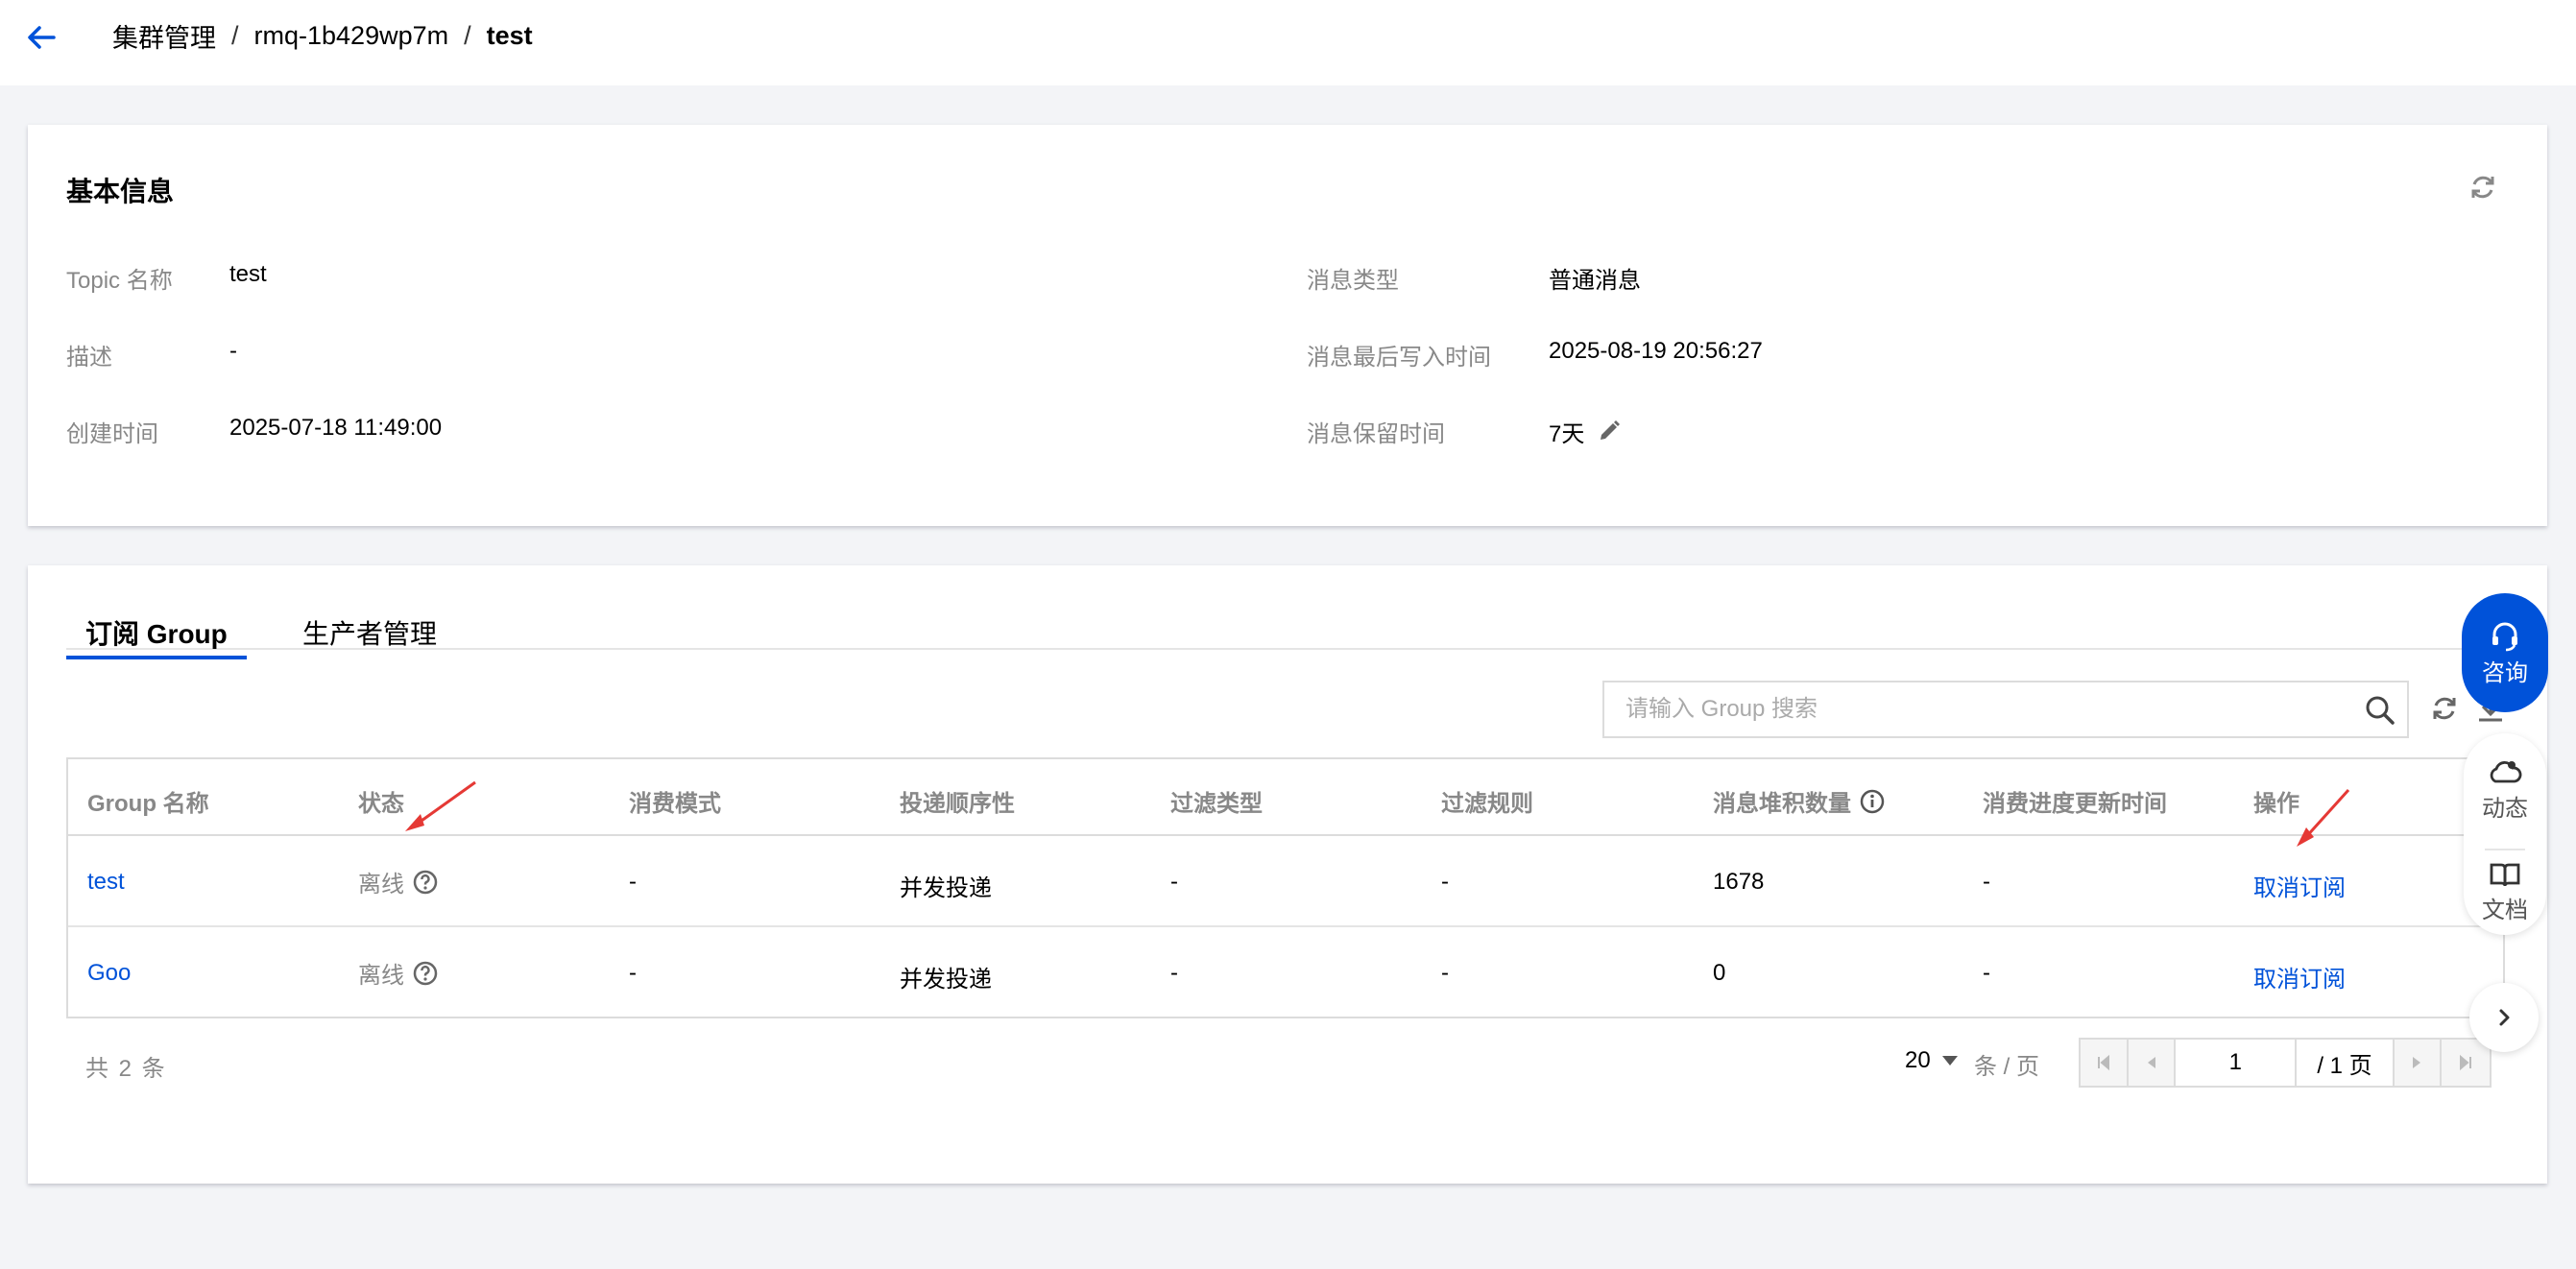 Image resolution: width=2576 pixels, height=1269 pixels. What do you see at coordinates (2505, 892) in the screenshot?
I see `docs-button: 文档` at bounding box center [2505, 892].